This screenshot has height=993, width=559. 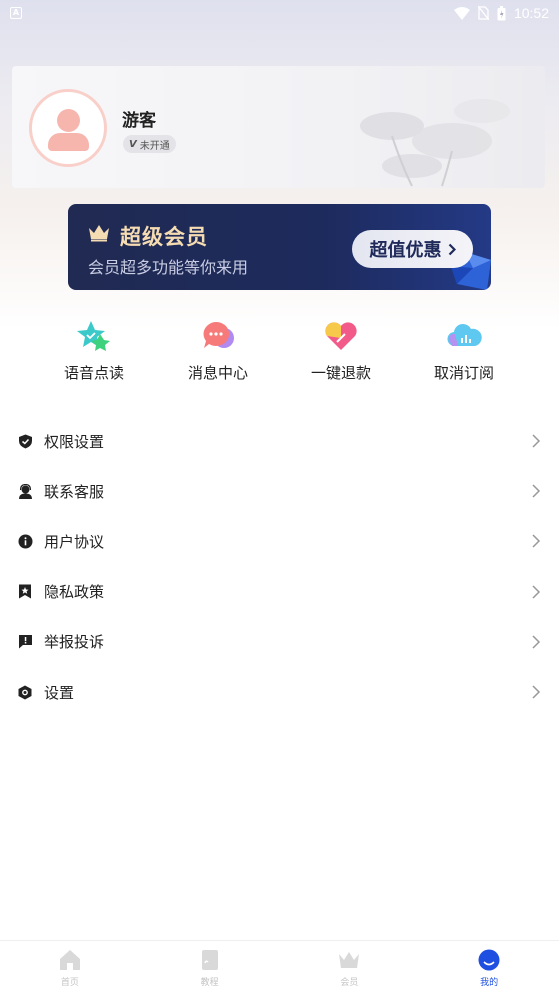 I want to click on cloud-chart-icon, so click(x=464, y=335).